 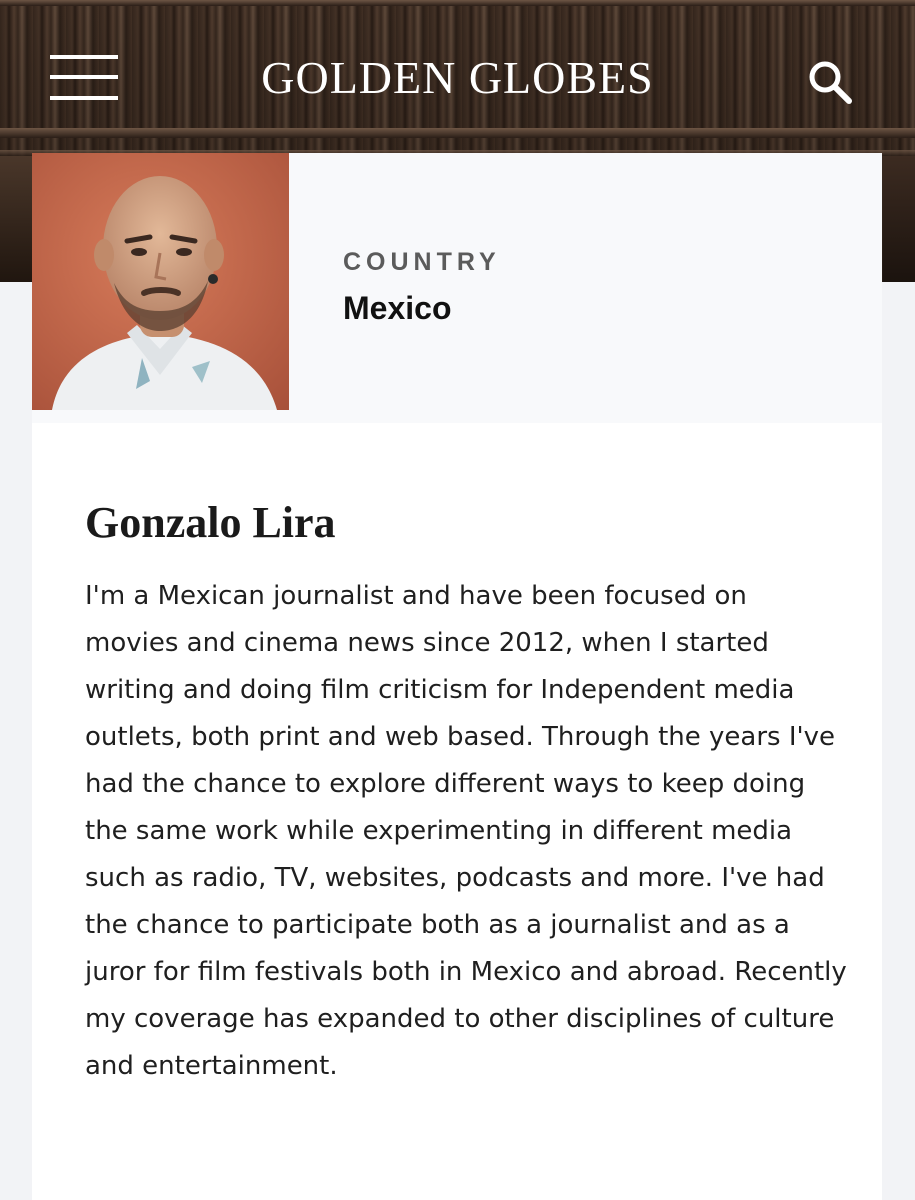 What do you see at coordinates (422, 262) in the screenshot?
I see `country-label: COUNTRY` at bounding box center [422, 262].